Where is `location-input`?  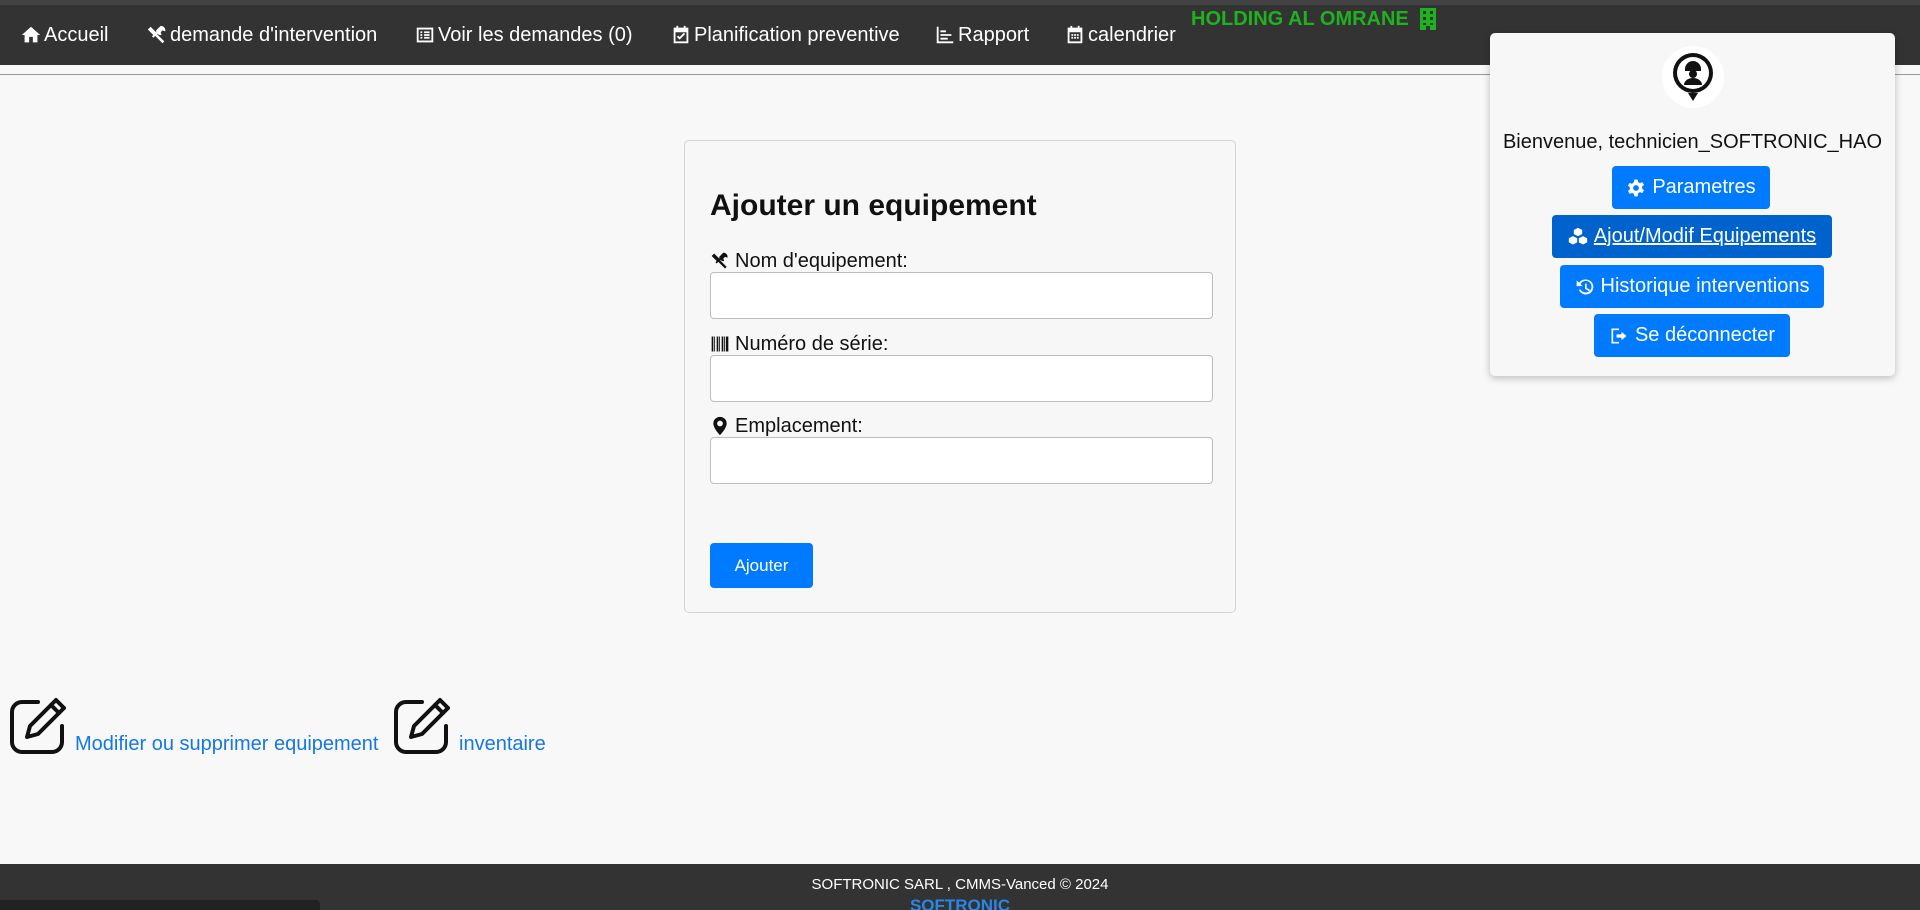
location-input is located at coordinates (961, 460).